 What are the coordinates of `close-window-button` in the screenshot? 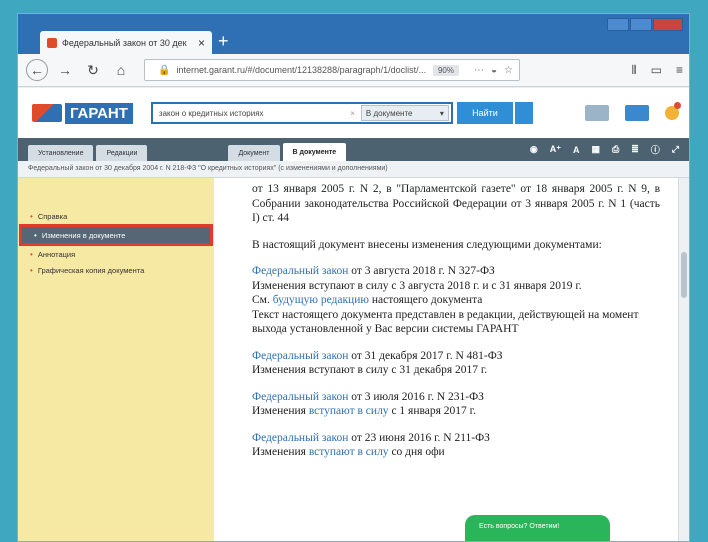 It's located at (668, 24).